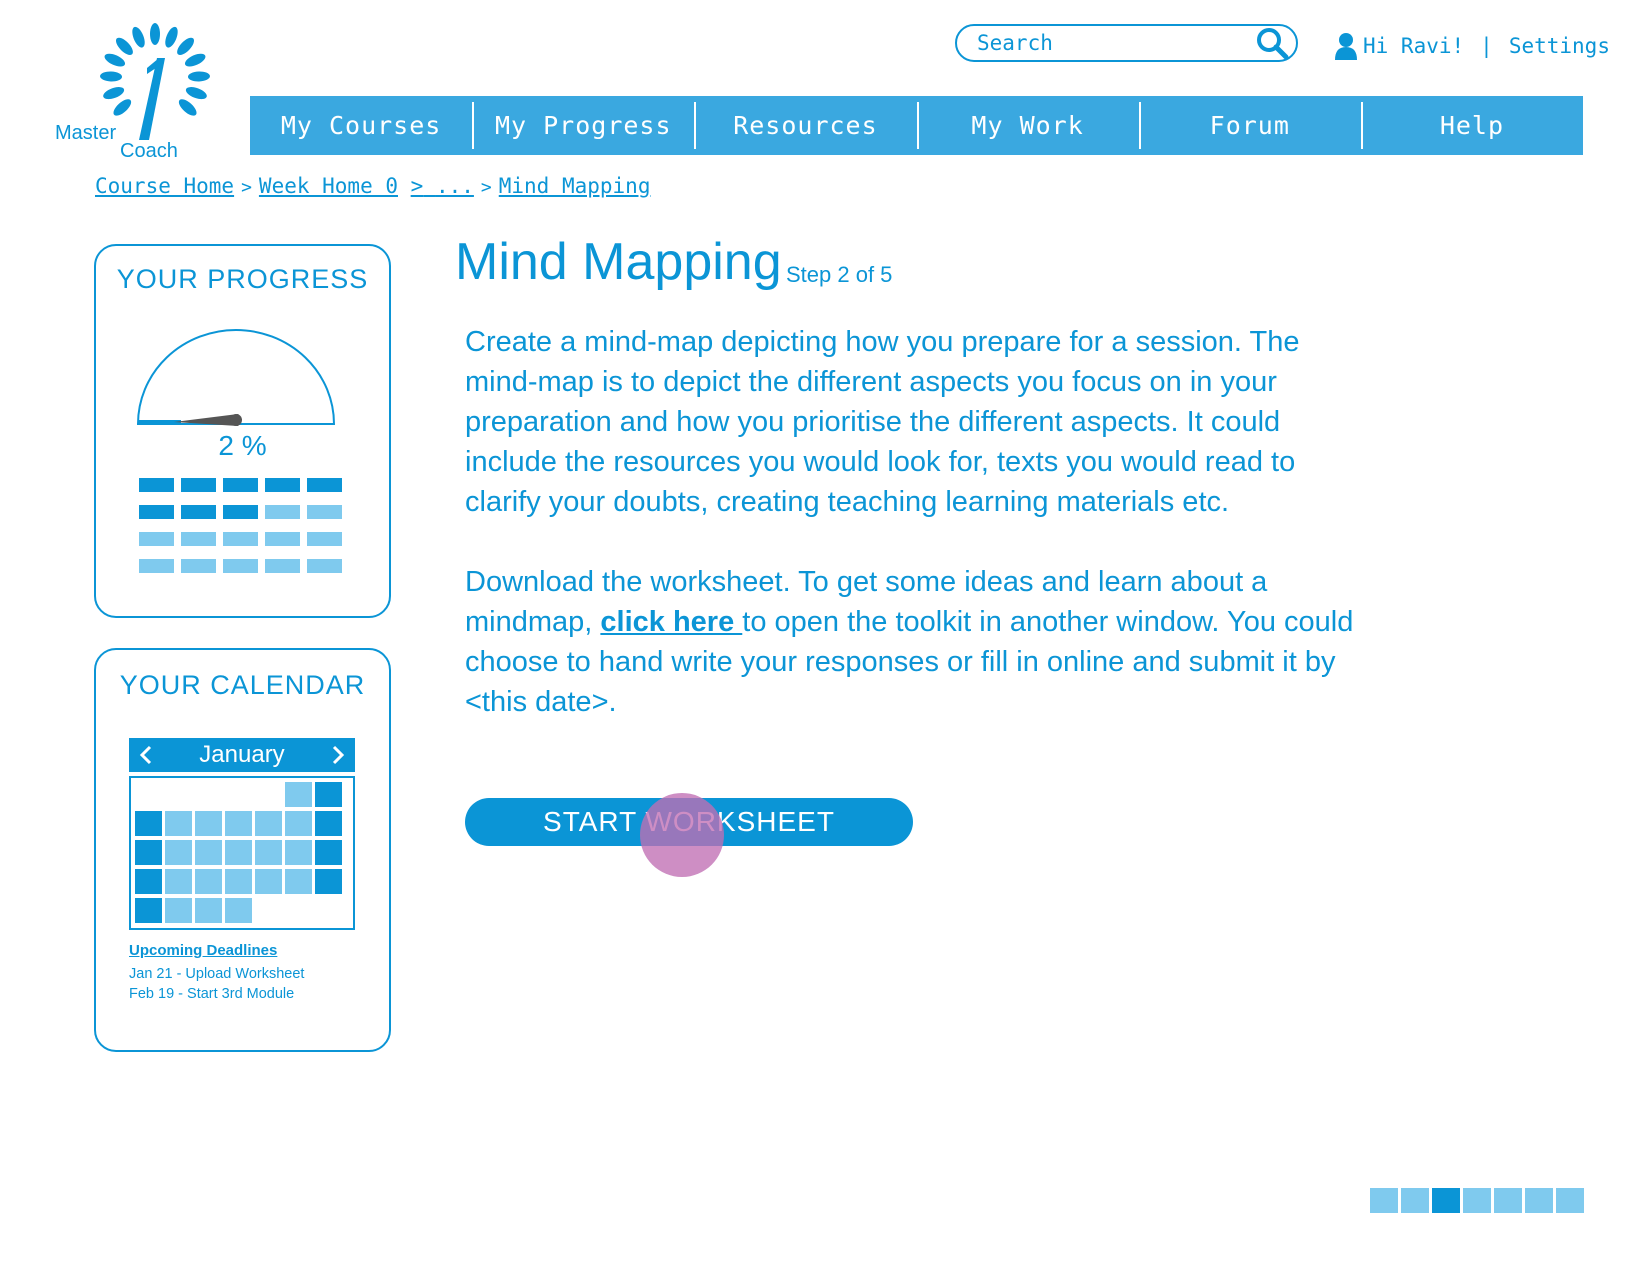  I want to click on nav-my-courses: My Courses, so click(361, 125).